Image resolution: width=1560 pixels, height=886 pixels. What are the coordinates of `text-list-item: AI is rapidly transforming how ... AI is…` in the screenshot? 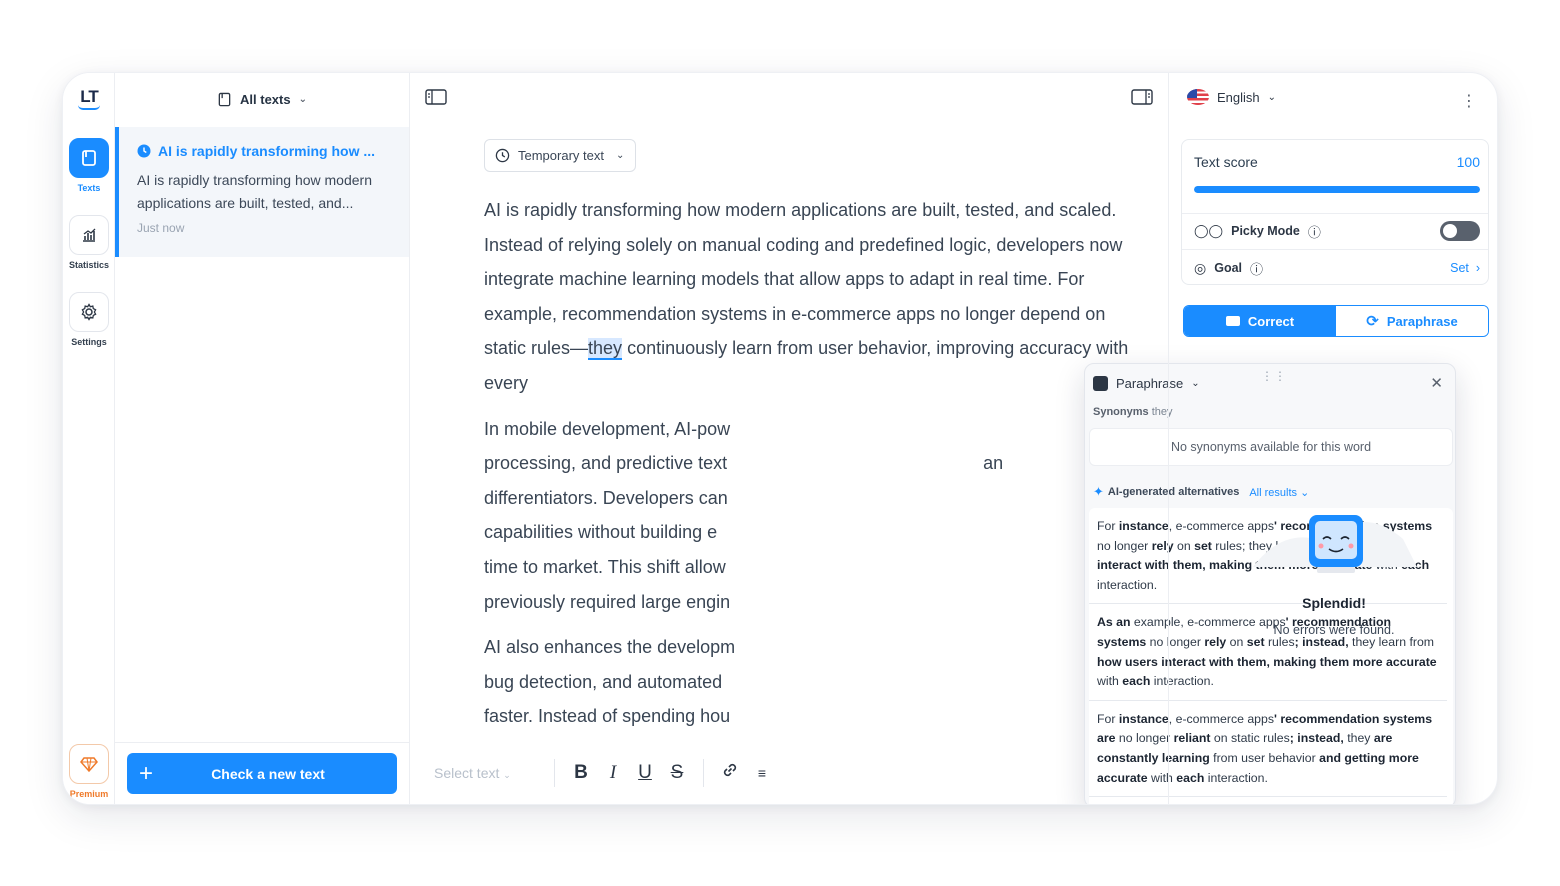 It's located at (262, 192).